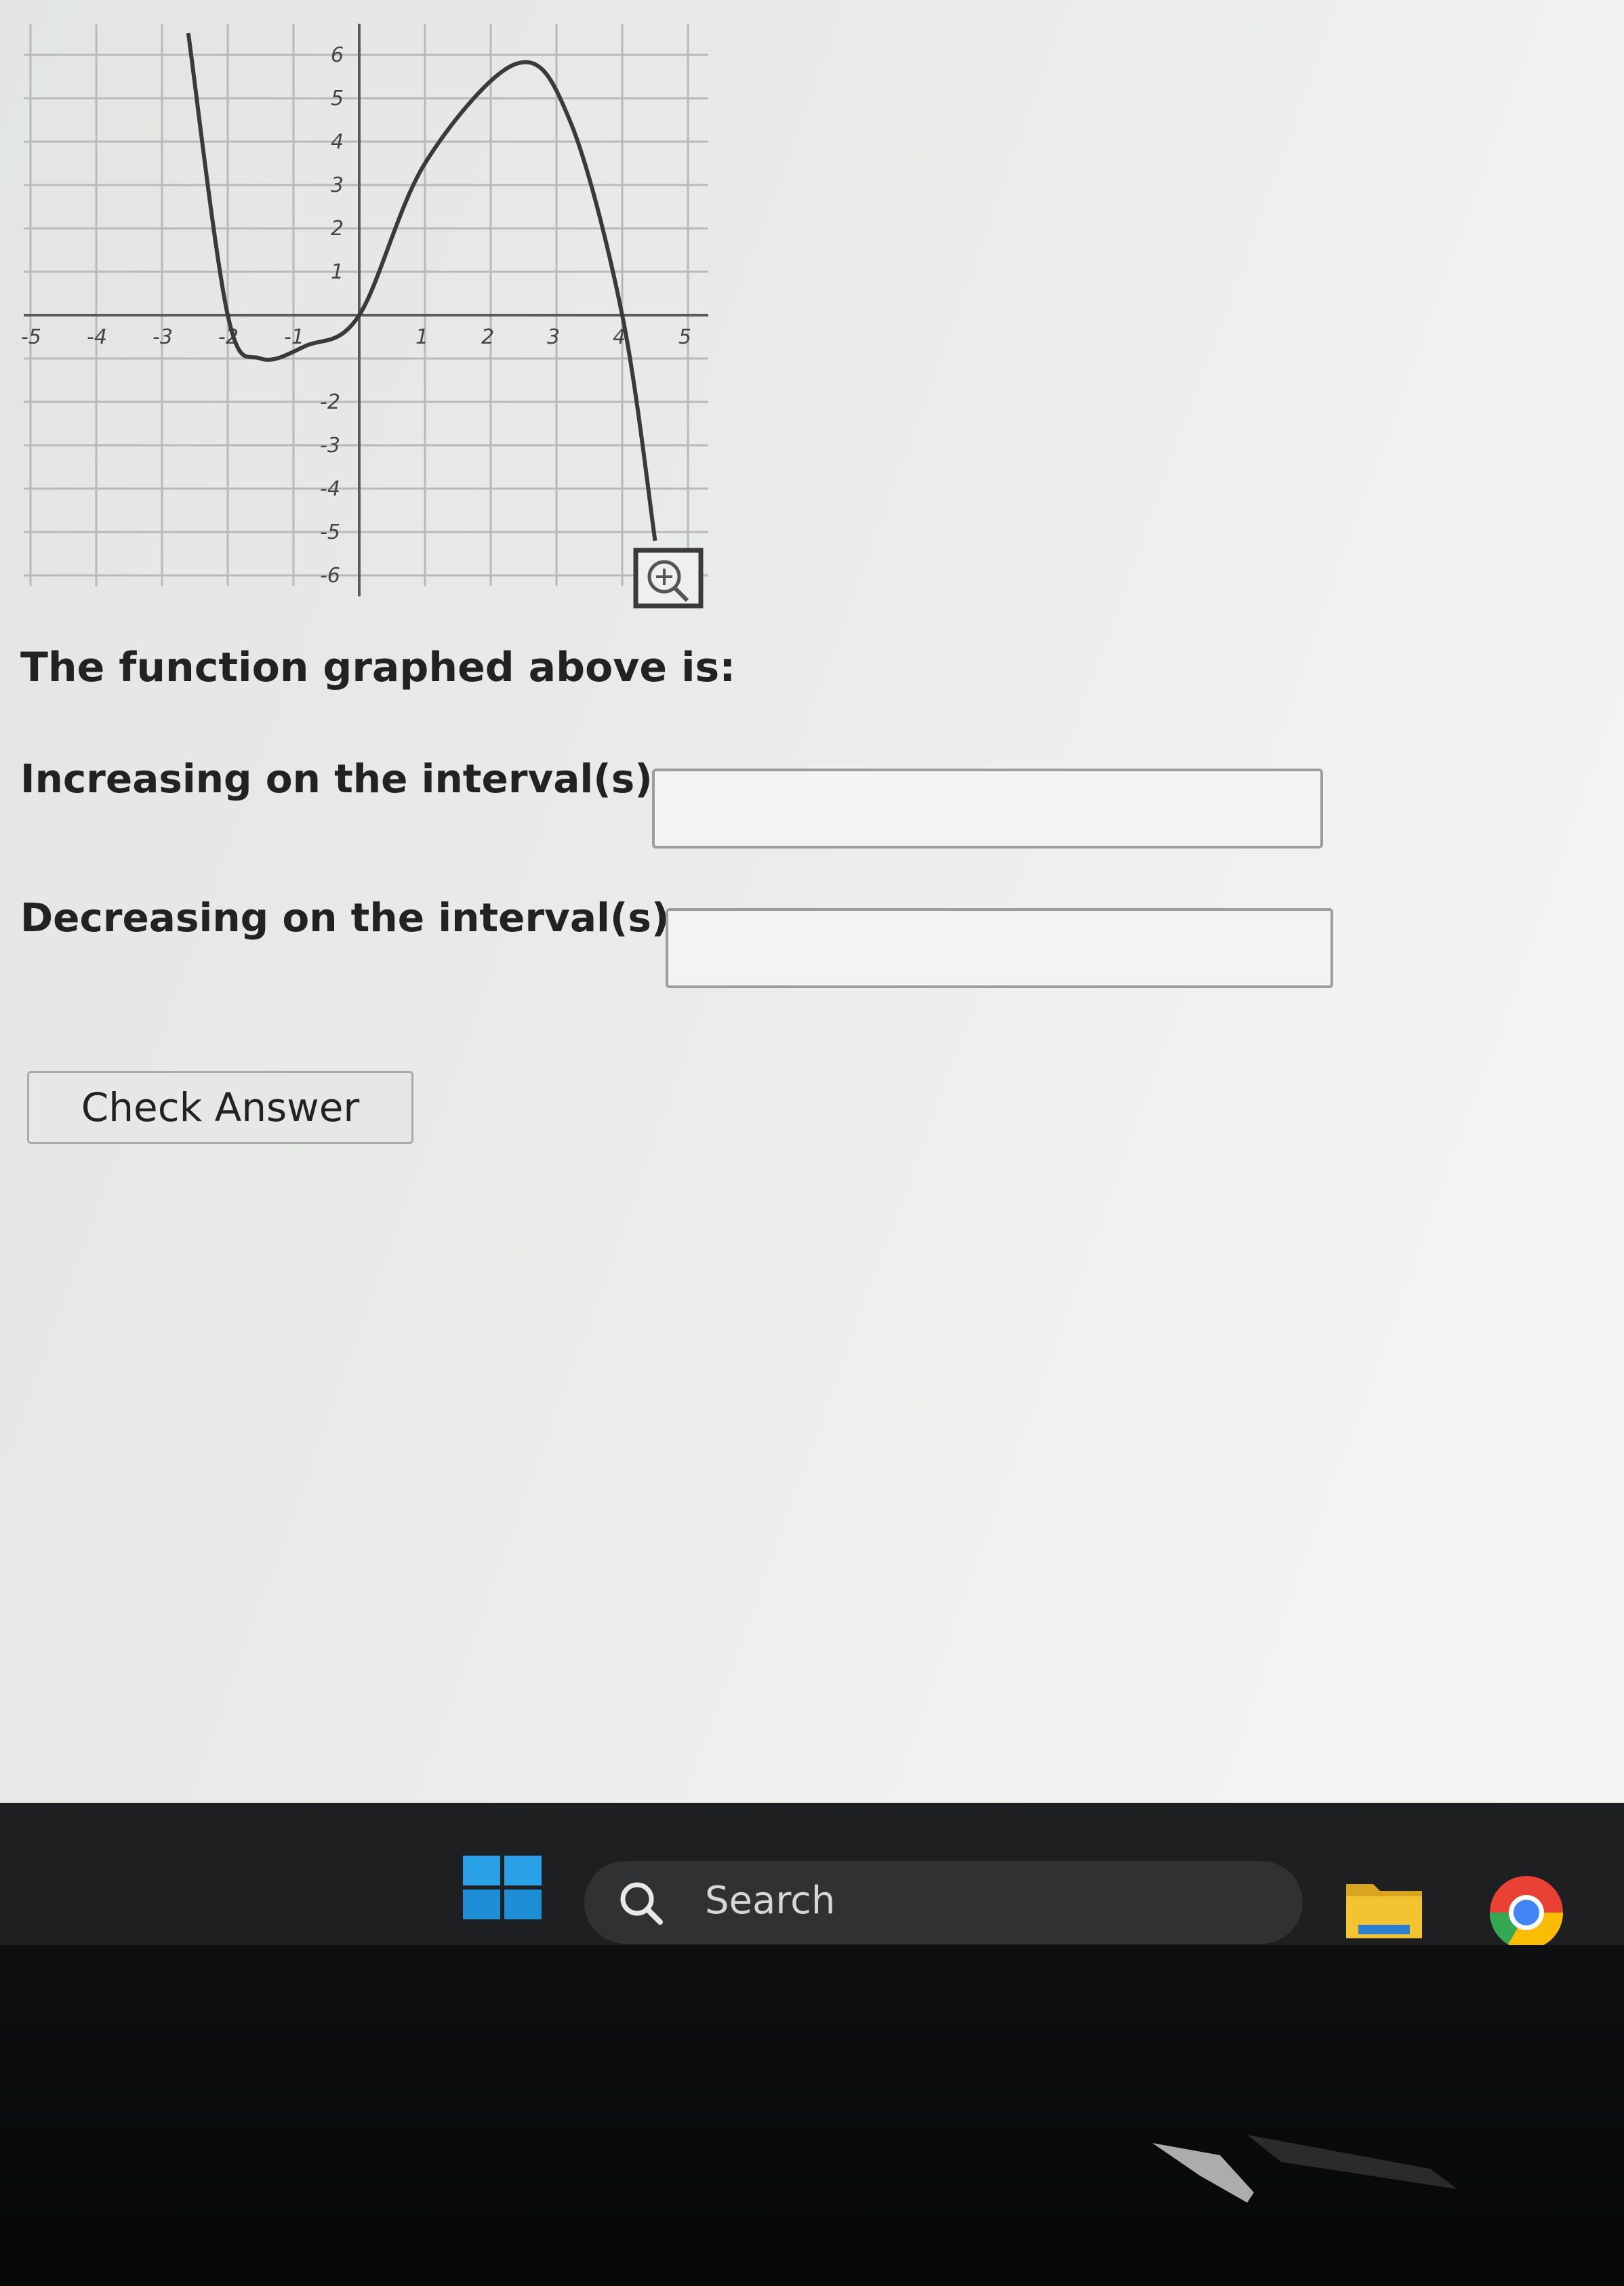 This screenshot has height=2286, width=1624. What do you see at coordinates (987, 809) in the screenshot?
I see `increasing-input` at bounding box center [987, 809].